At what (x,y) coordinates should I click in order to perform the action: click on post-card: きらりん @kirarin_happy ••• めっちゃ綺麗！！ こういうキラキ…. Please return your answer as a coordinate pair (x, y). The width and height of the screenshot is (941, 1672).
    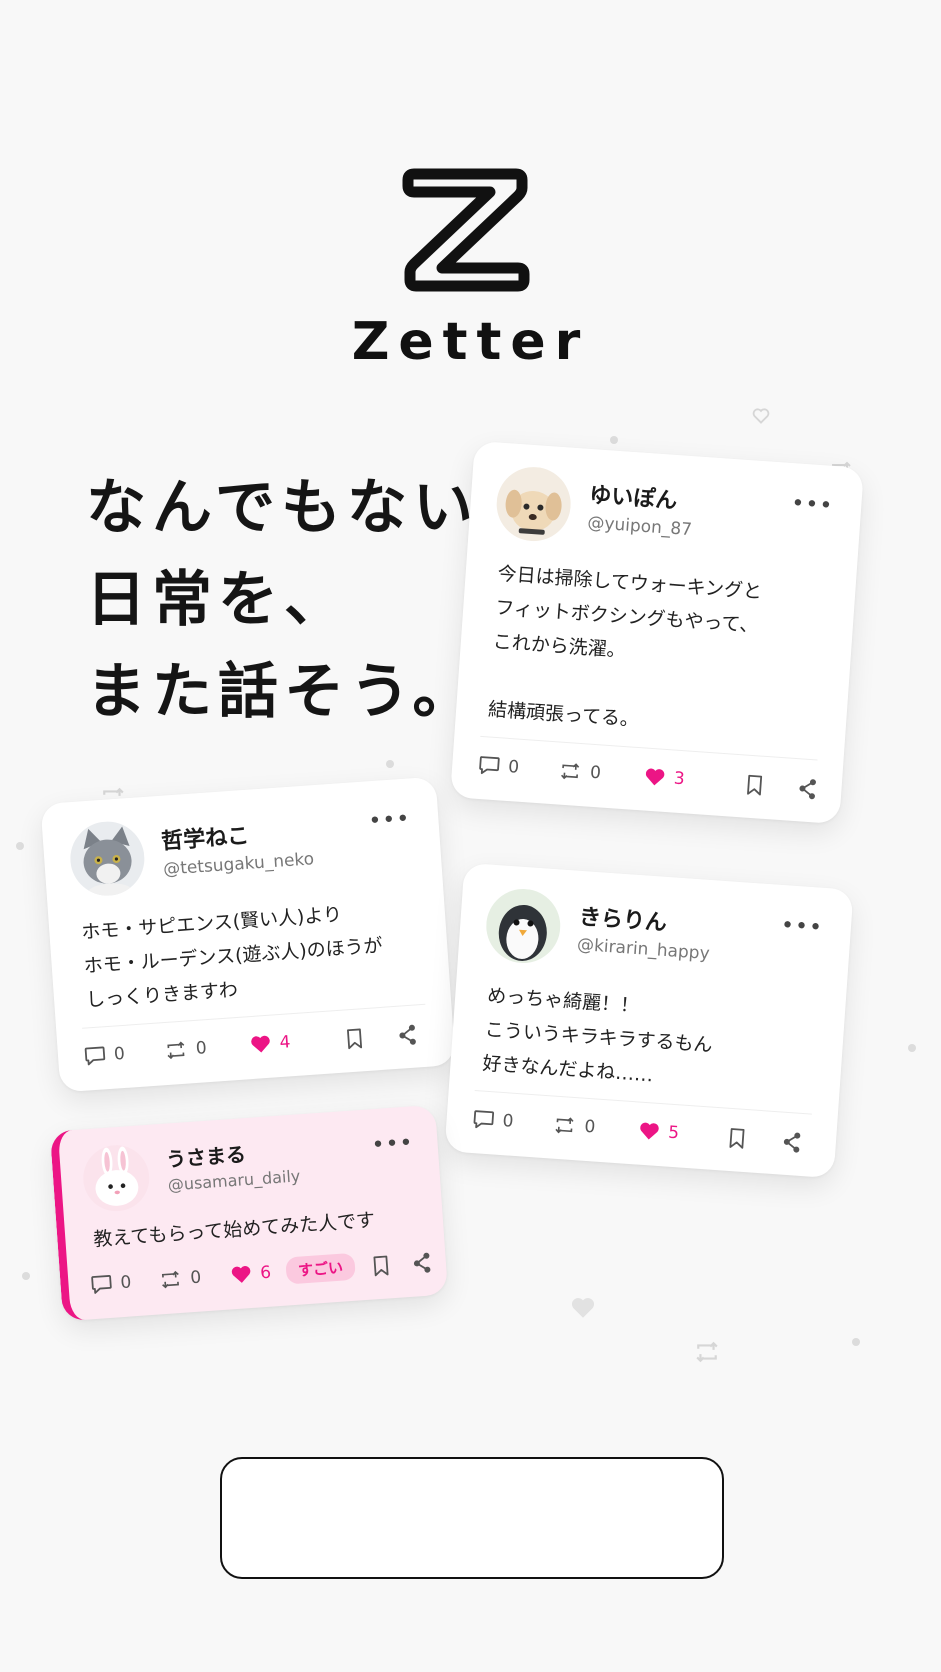
    Looking at the image, I should click on (649, 1020).